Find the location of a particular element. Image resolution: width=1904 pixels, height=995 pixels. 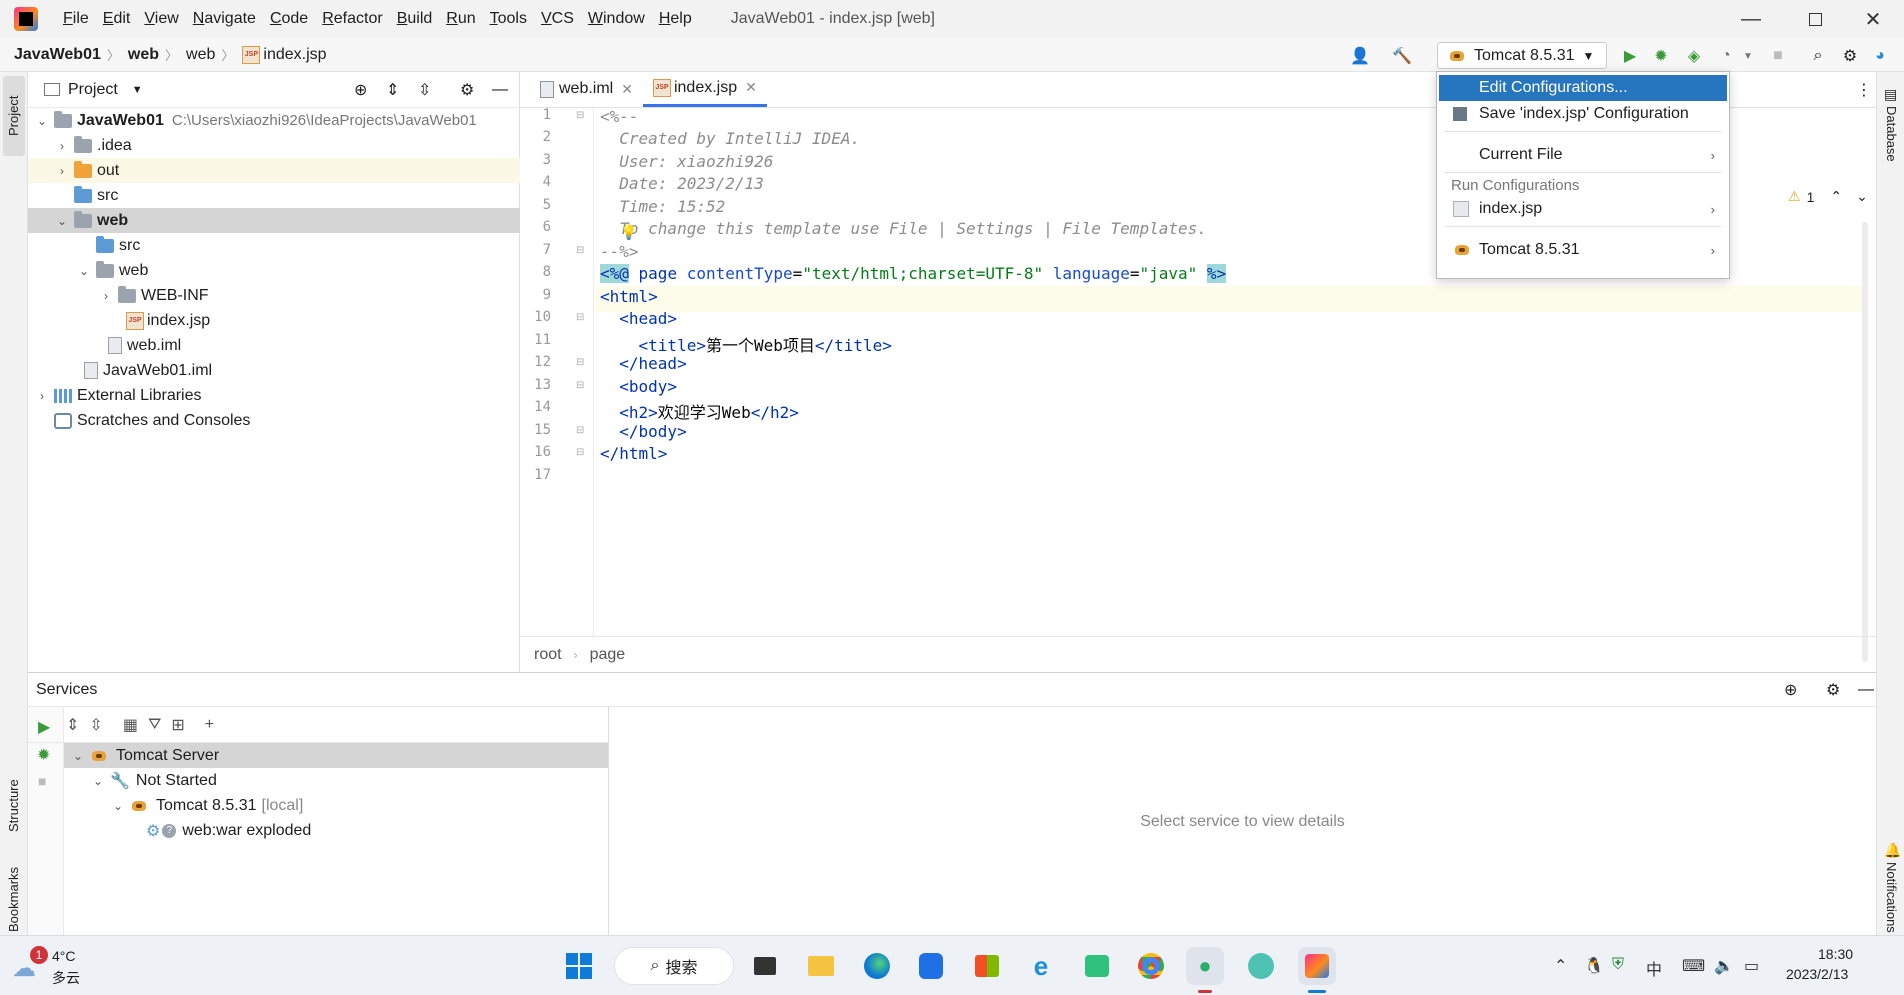

current-file-item: Current File › is located at coordinates (1583, 155).